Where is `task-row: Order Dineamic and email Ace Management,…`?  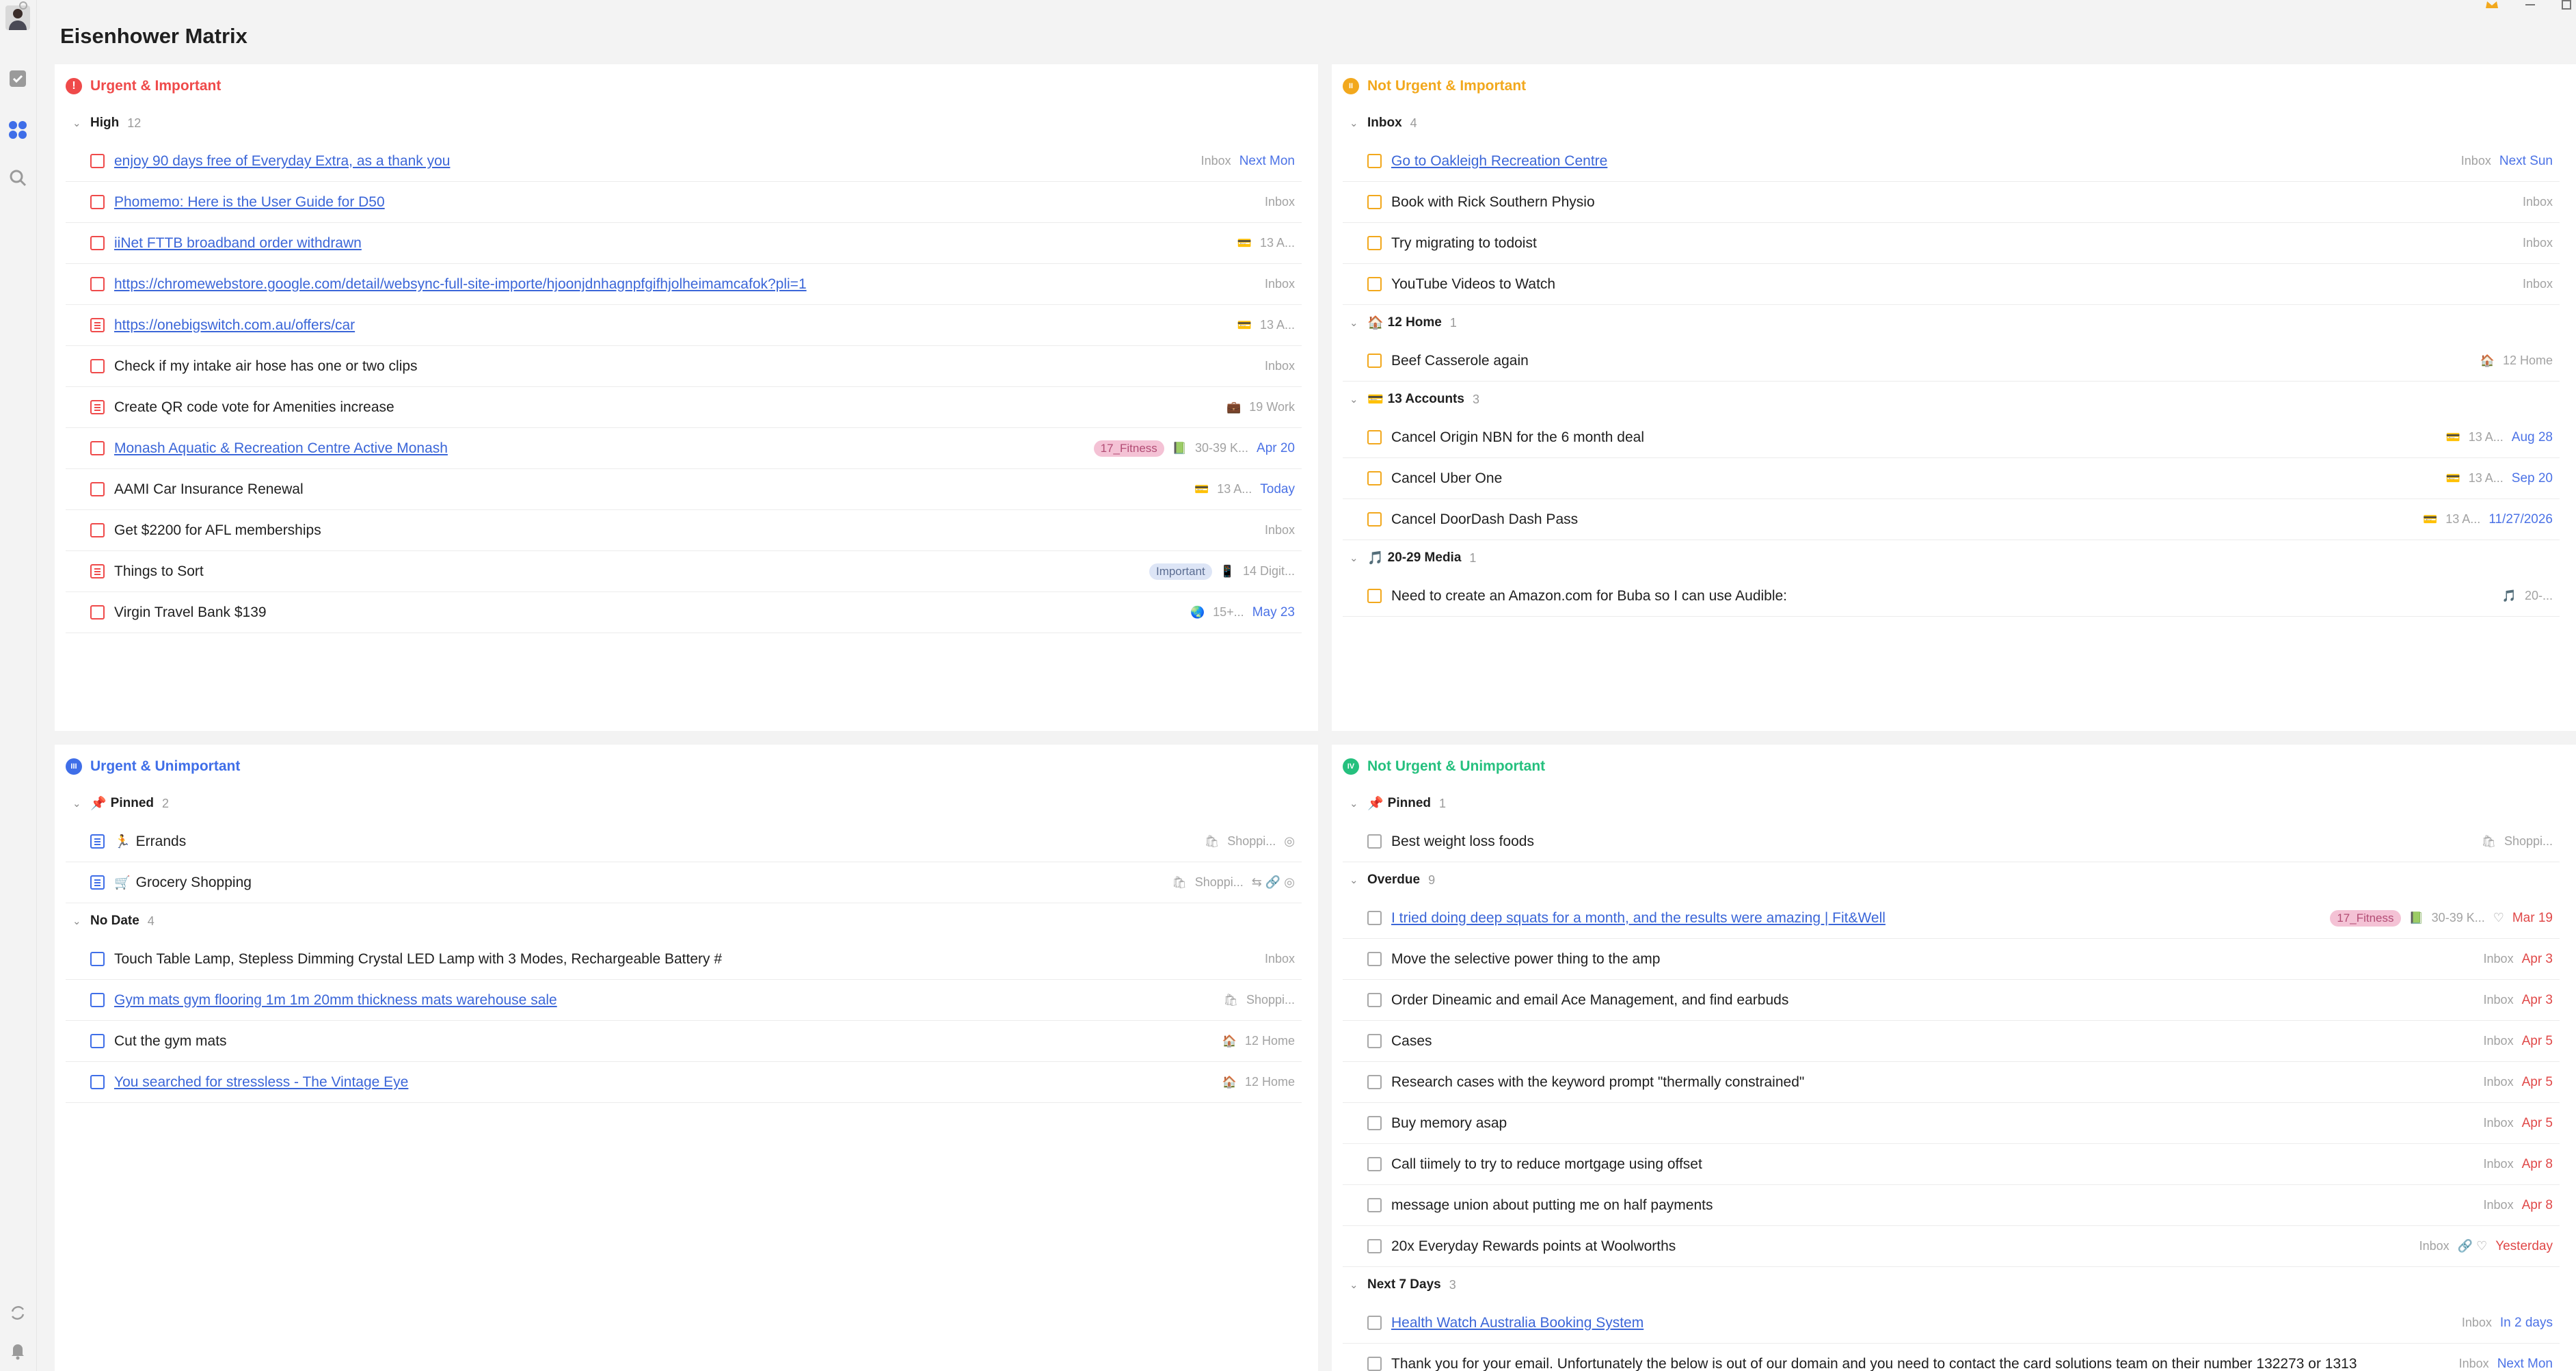 task-row: Order Dineamic and email Ace Management,… is located at coordinates (1951, 1000).